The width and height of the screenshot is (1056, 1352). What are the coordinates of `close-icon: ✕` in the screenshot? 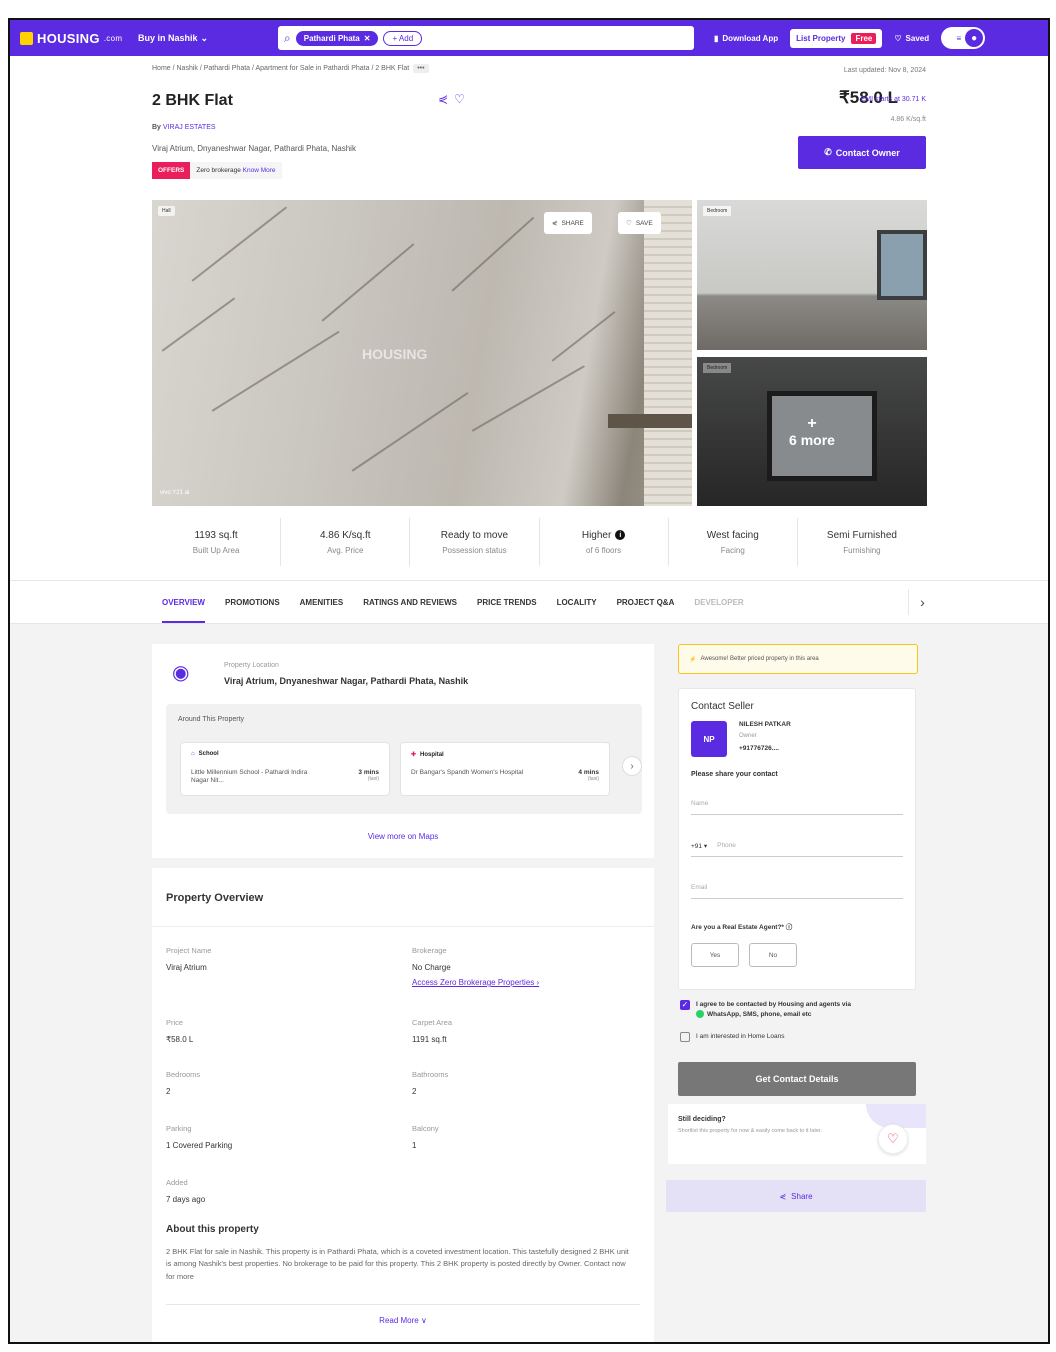 It's located at (367, 38).